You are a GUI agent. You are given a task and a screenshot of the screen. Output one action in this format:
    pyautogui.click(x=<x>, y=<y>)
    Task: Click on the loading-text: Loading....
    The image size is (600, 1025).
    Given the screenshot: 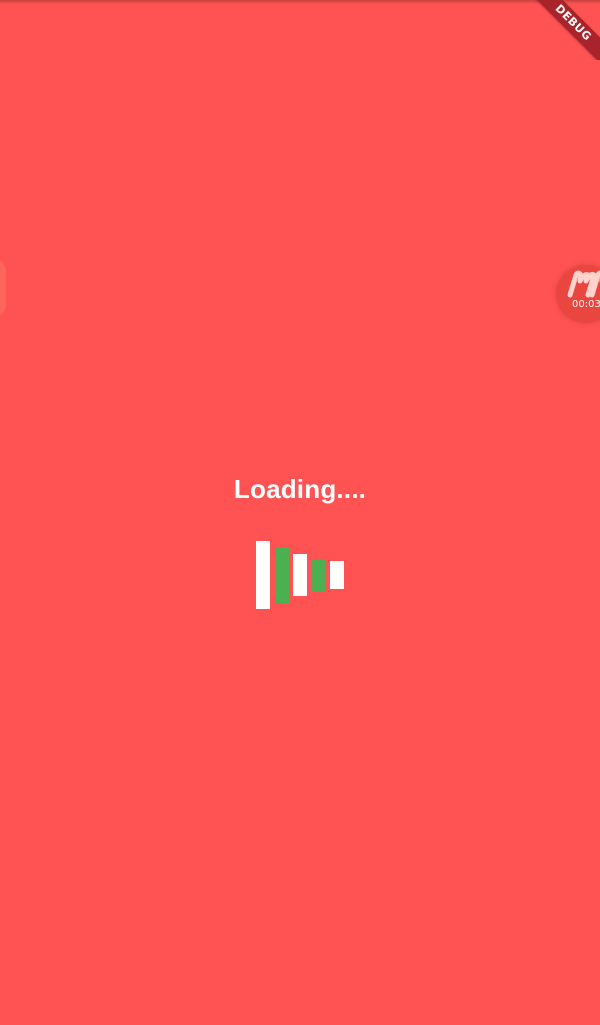 What is the action you would take?
    pyautogui.click(x=300, y=489)
    